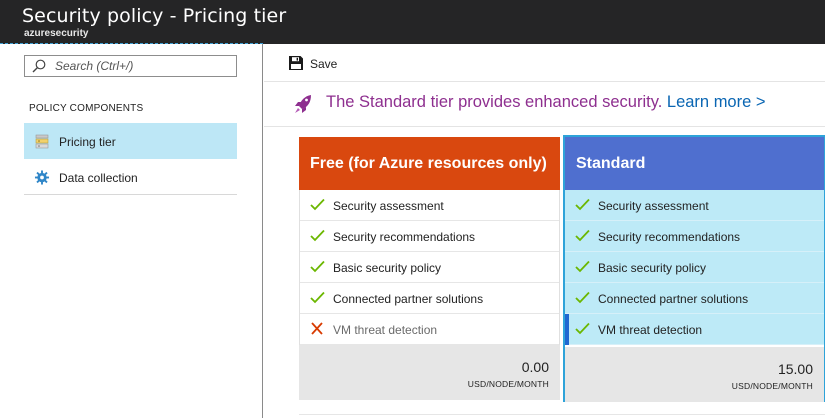 This screenshot has width=825, height=418. I want to click on price-amount: 0.00, so click(535, 367).